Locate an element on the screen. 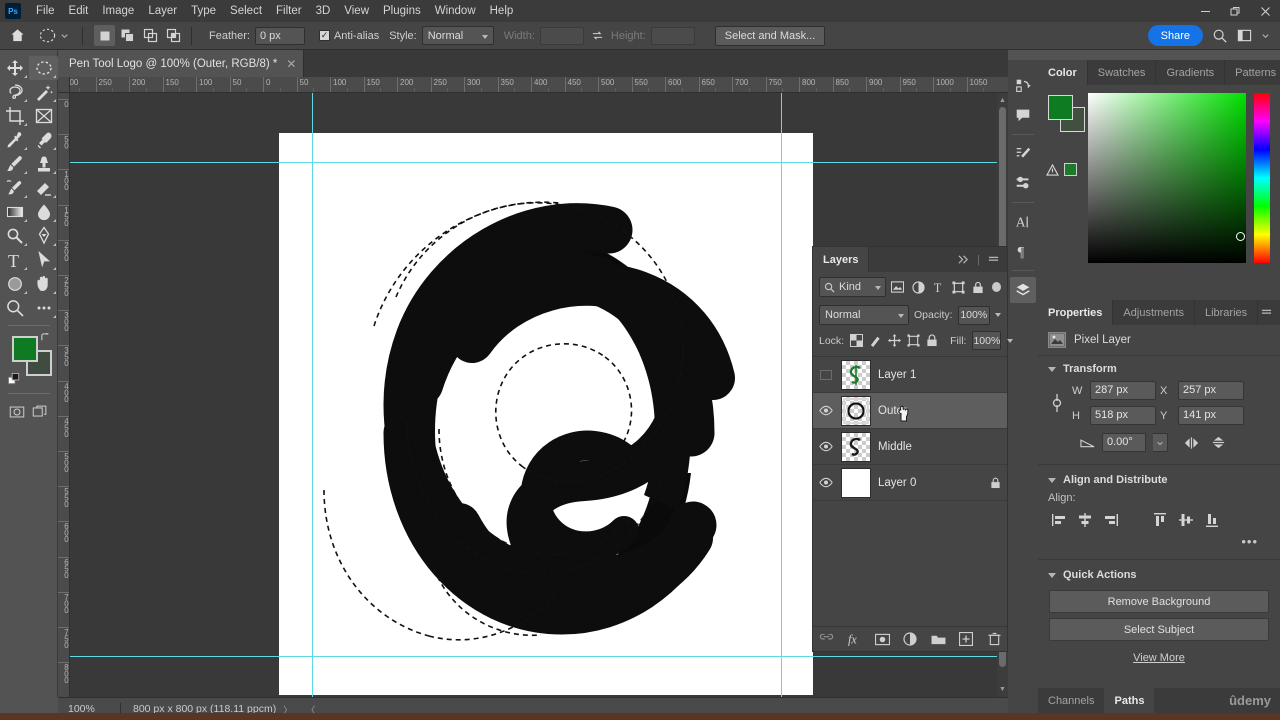 This screenshot has height=720, width=1280. align-horizontal-centers-icon is located at coordinates (1084, 519).